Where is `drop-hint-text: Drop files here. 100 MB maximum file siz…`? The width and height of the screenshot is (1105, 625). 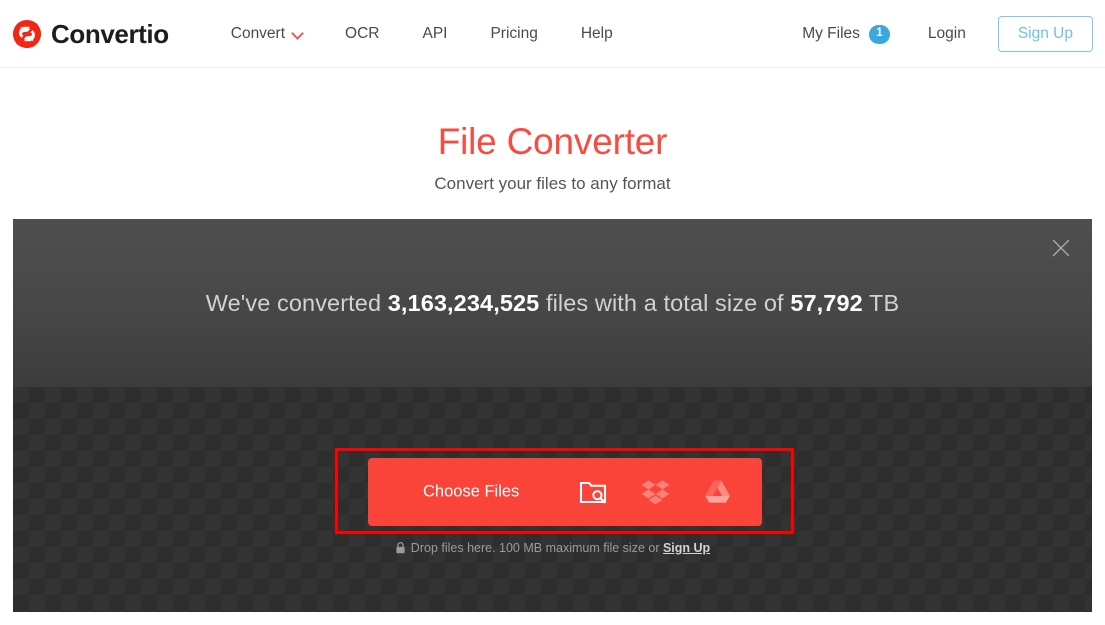
drop-hint-text: Drop files here. 100 MB maximum file siz… is located at coordinates (536, 548).